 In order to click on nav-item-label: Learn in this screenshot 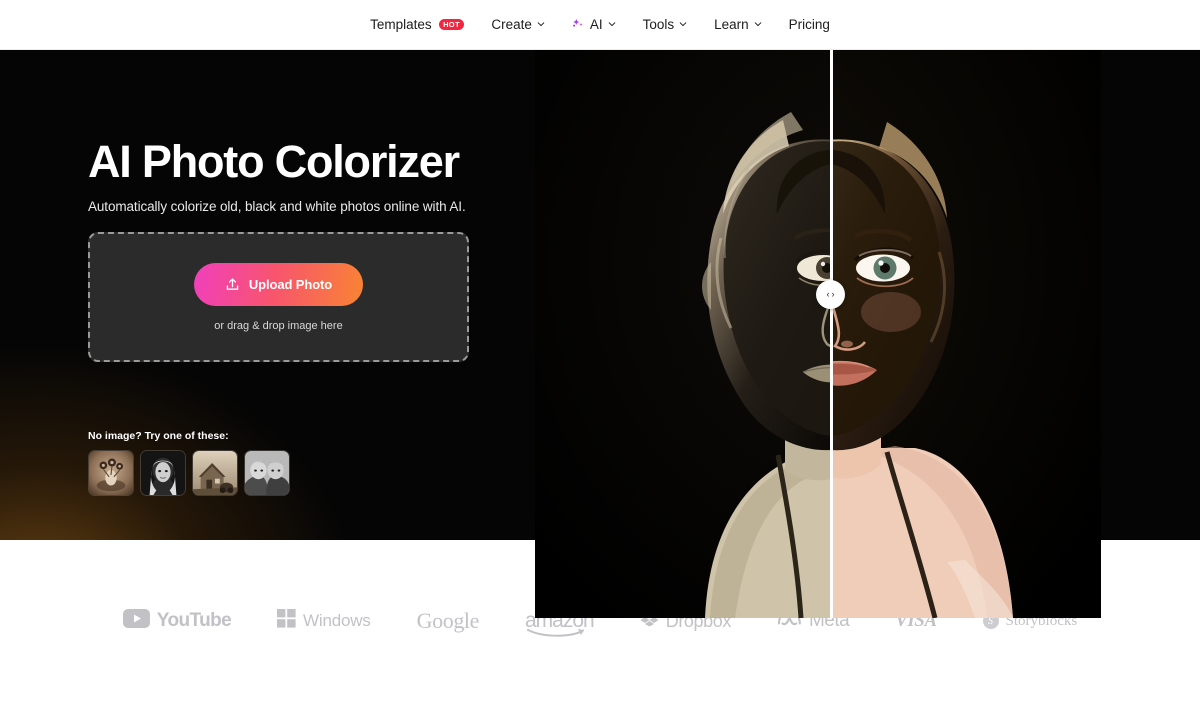, I will do `click(731, 24)`.